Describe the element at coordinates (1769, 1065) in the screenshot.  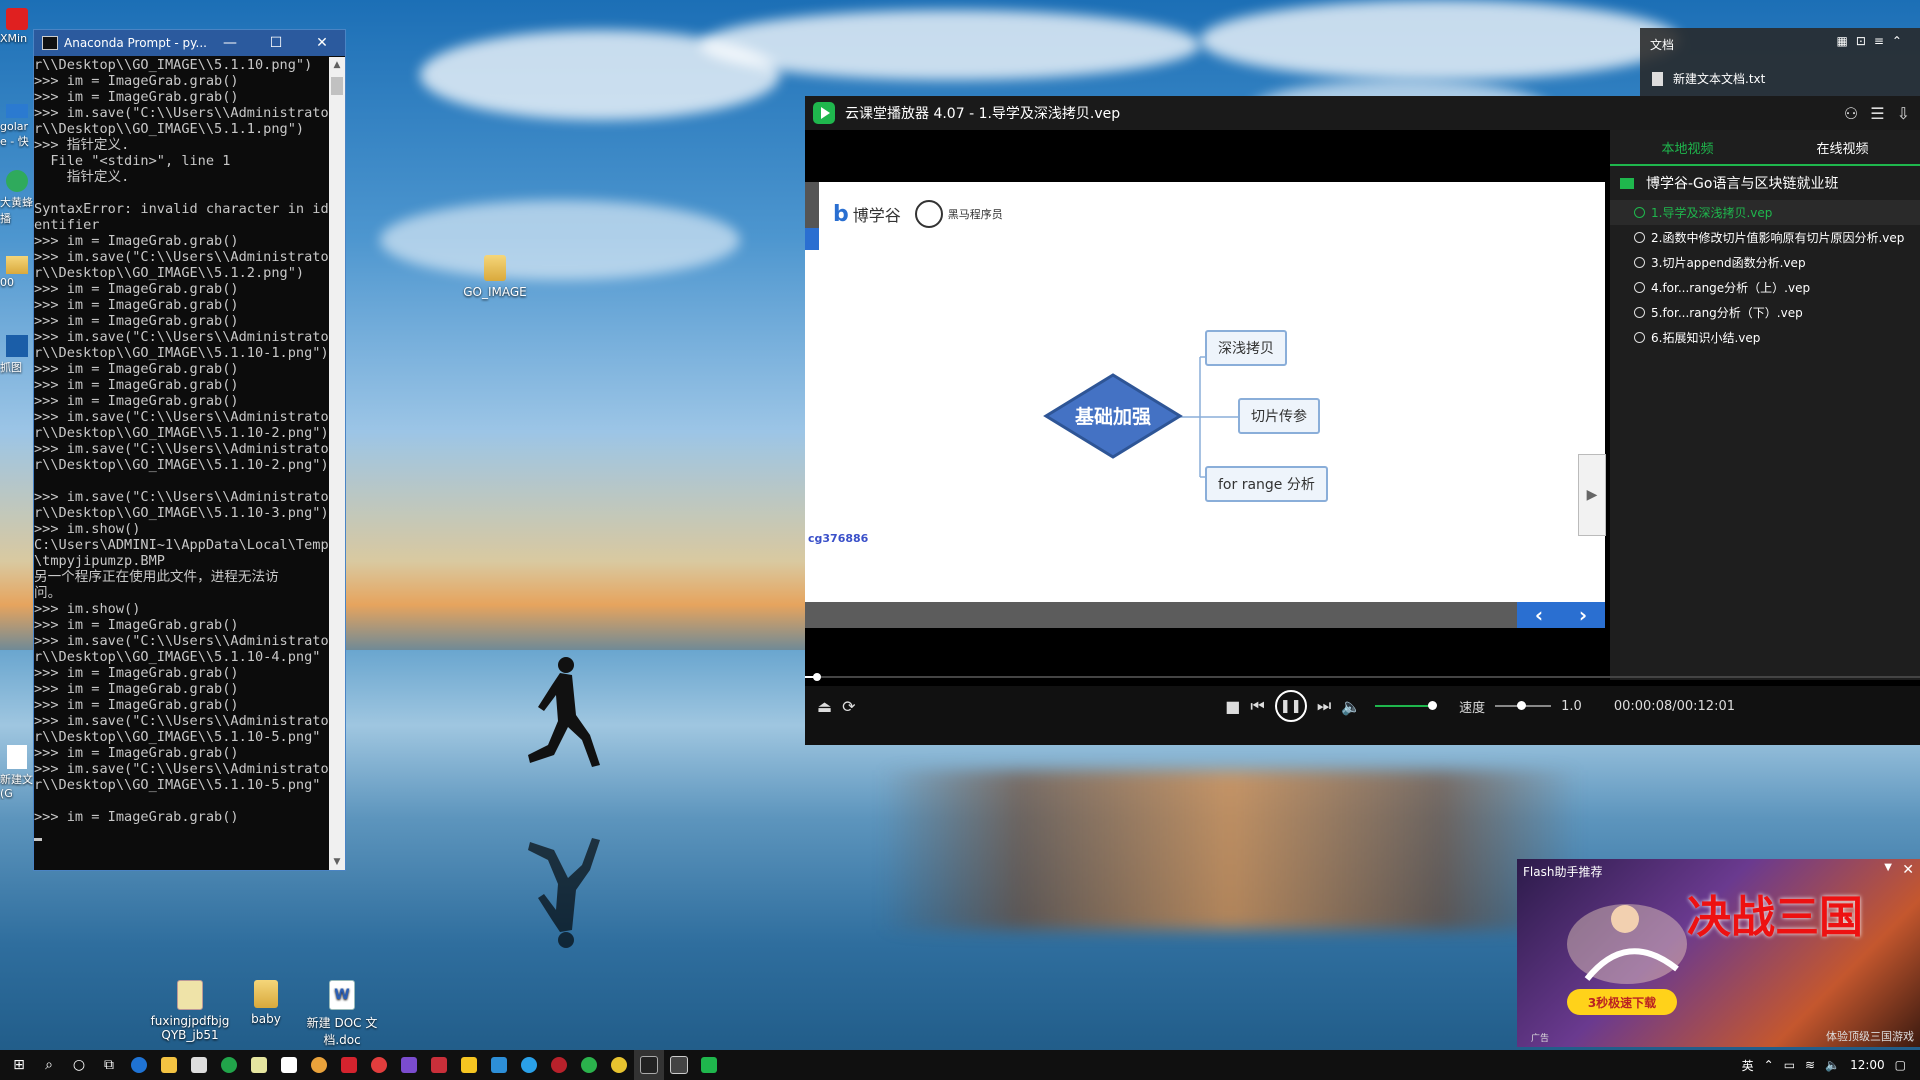
I see `tray-up-icon: ⌃` at that location.